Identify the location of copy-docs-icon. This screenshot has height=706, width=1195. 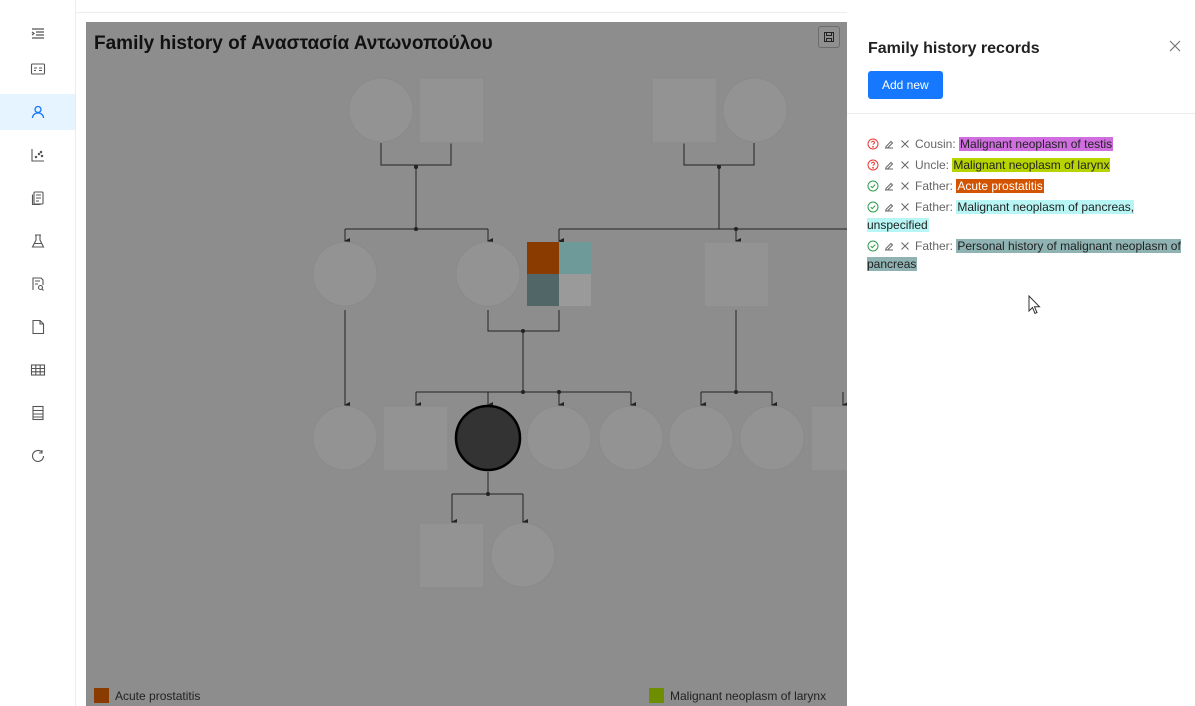
(37, 198).